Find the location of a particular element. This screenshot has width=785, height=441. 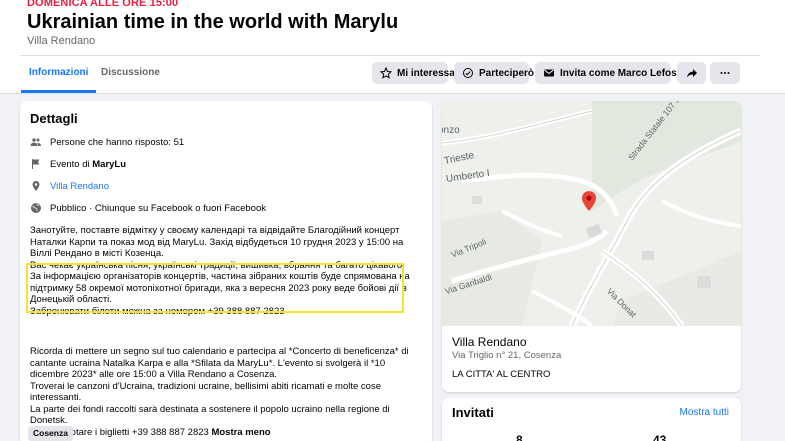

flag-icon is located at coordinates (36, 164).